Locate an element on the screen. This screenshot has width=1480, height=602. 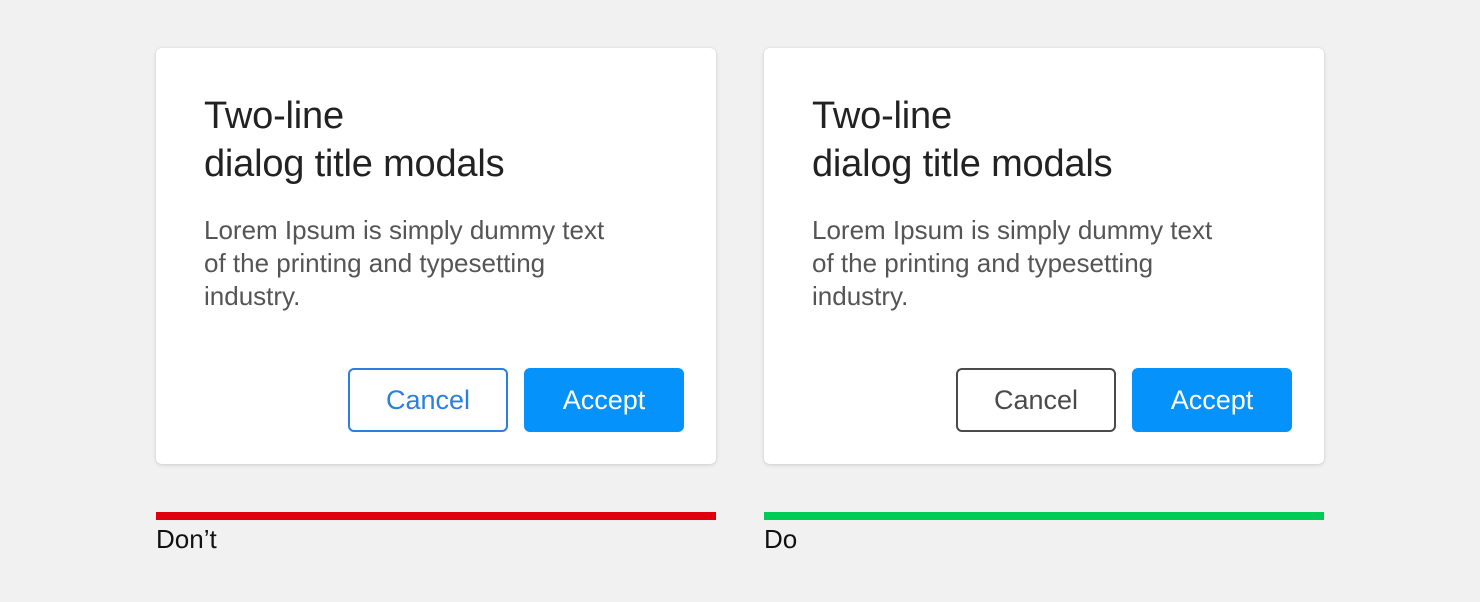
dont-indicator-bar is located at coordinates (436, 516).